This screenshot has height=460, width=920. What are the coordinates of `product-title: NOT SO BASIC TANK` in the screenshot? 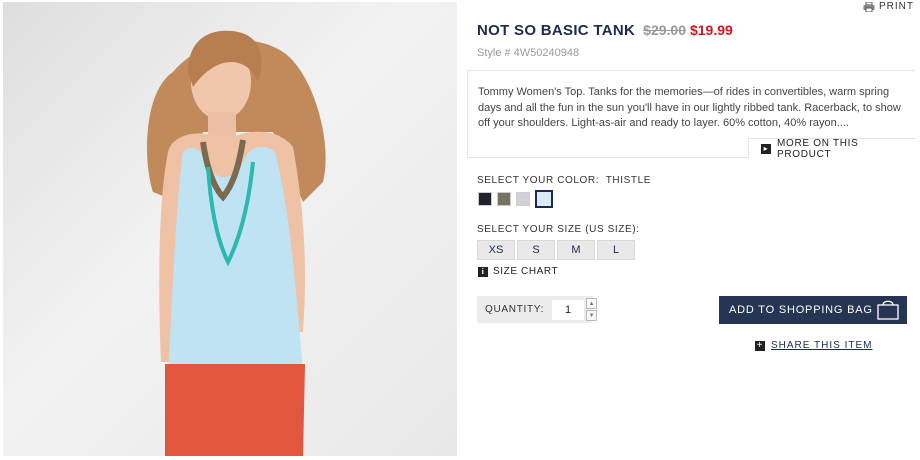 It's located at (556, 30).